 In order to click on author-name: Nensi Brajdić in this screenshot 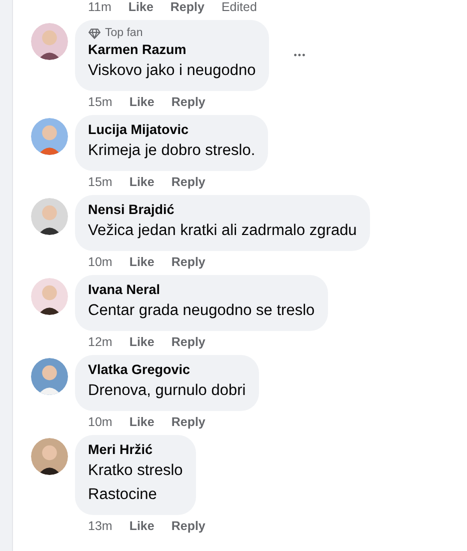, I will do `click(222, 210)`.